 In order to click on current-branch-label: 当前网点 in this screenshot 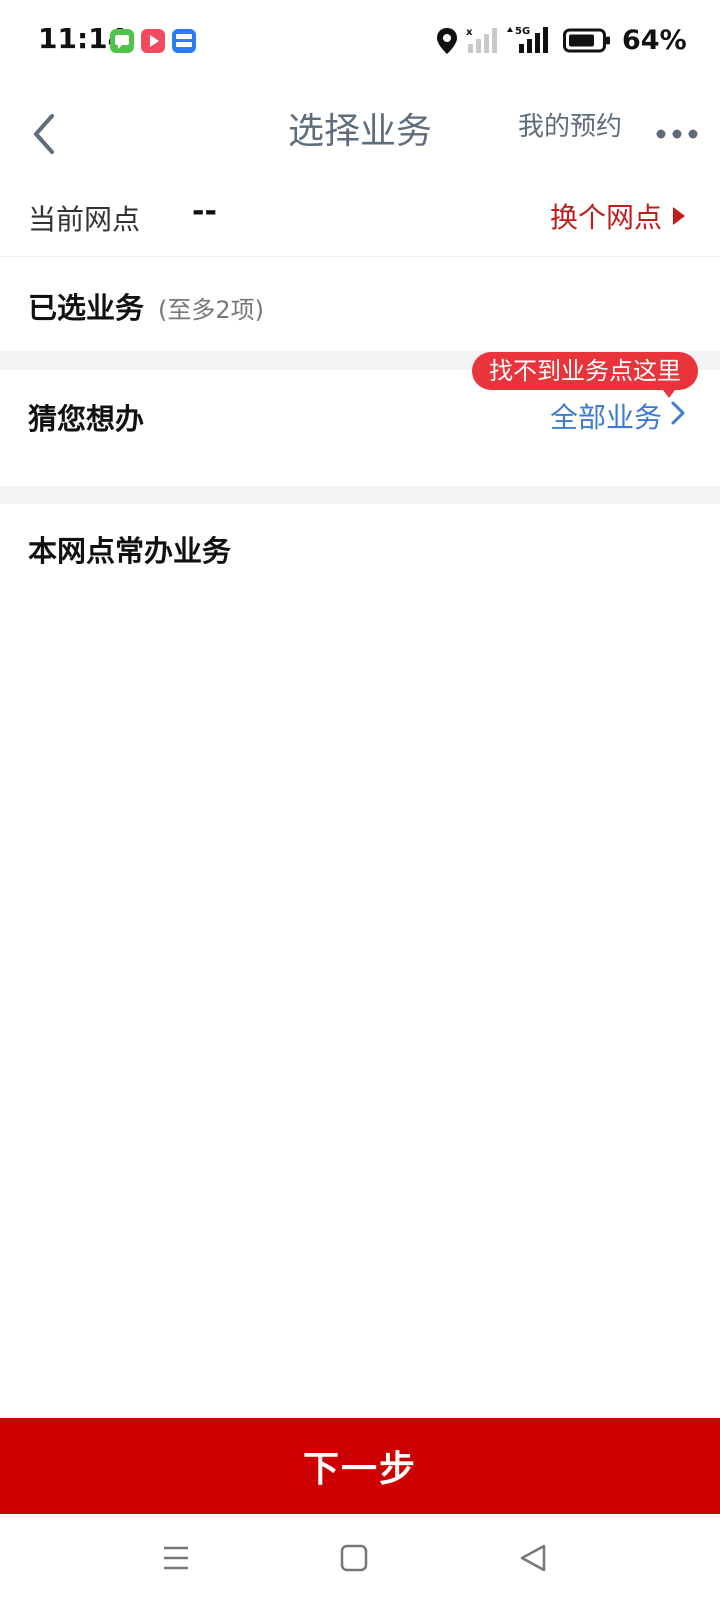, I will do `click(84, 219)`.